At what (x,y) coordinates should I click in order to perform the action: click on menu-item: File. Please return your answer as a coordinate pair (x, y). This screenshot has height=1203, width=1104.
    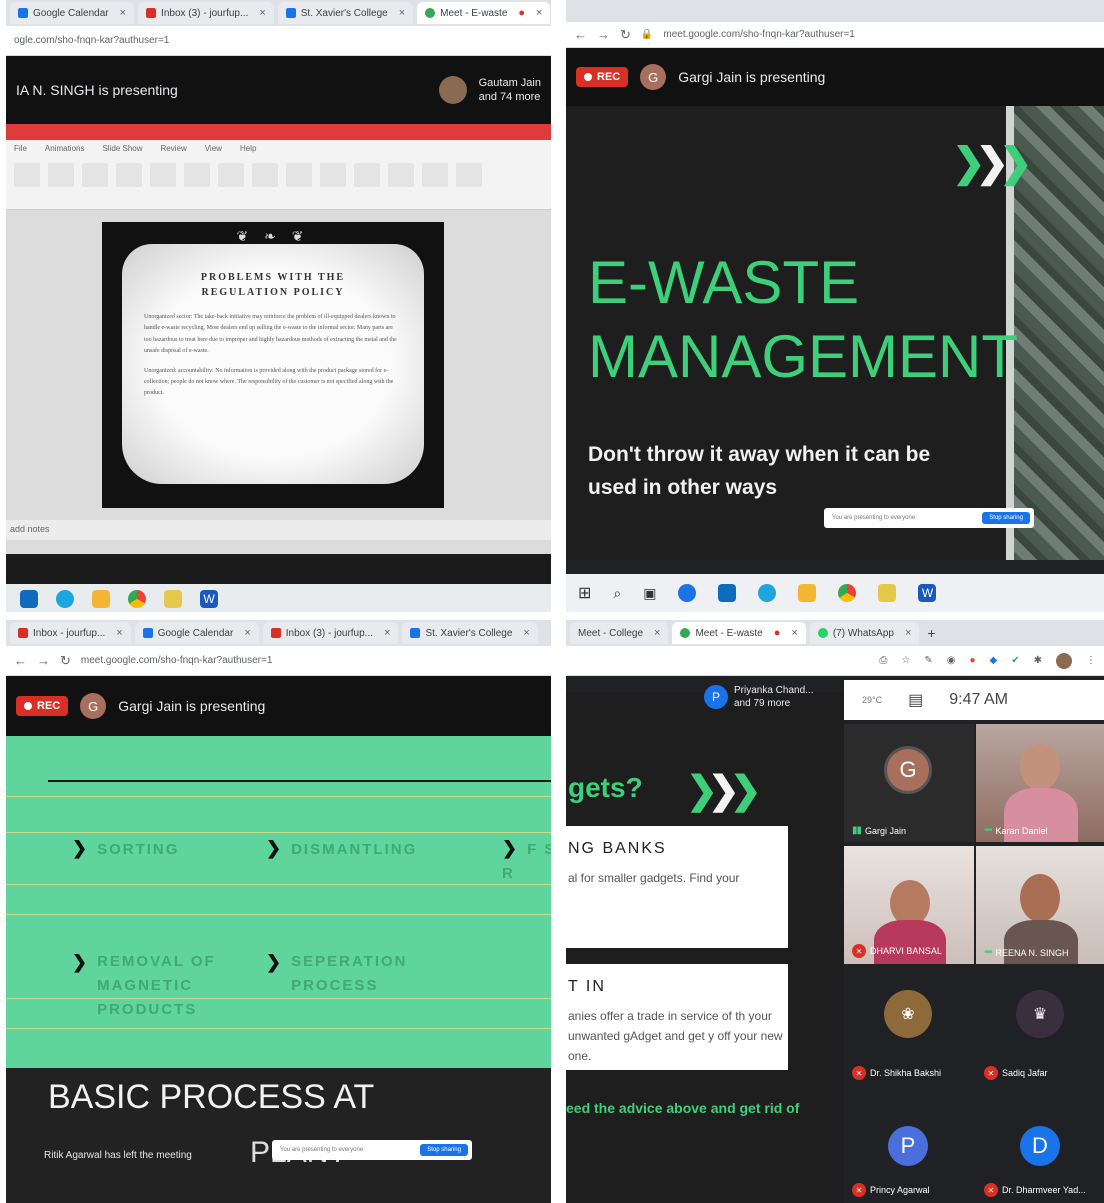
    Looking at the image, I should click on (20, 148).